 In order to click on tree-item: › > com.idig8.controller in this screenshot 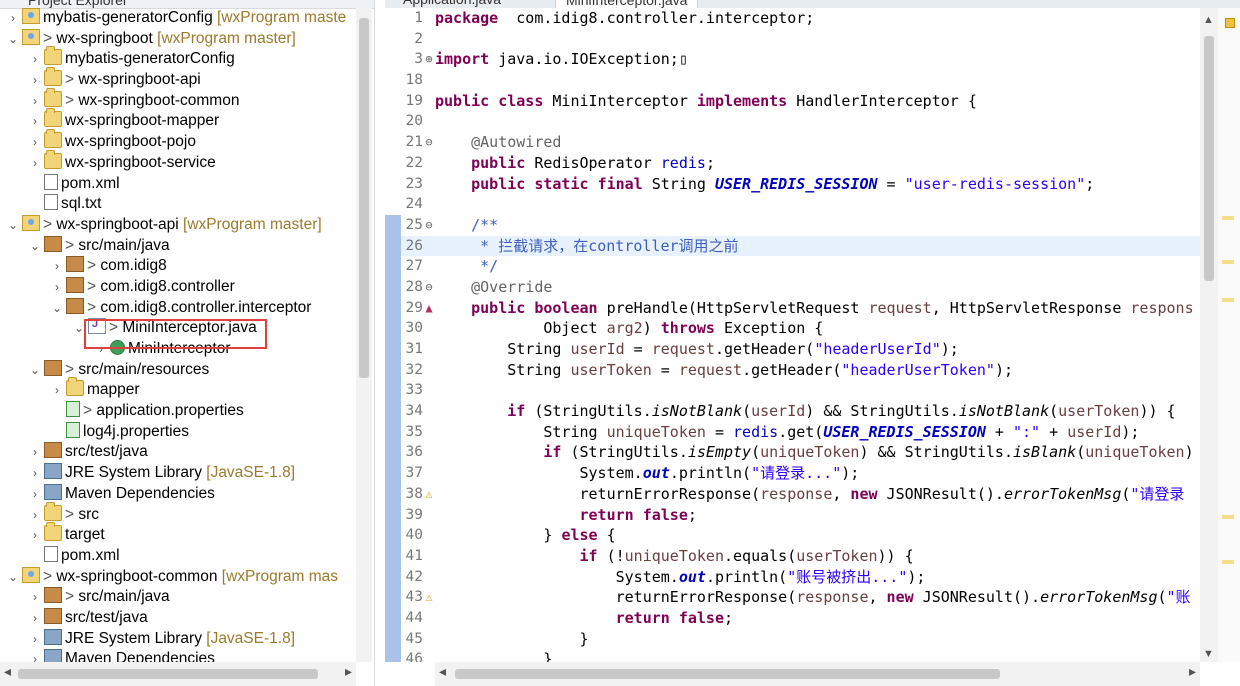, I will do `click(178, 287)`.